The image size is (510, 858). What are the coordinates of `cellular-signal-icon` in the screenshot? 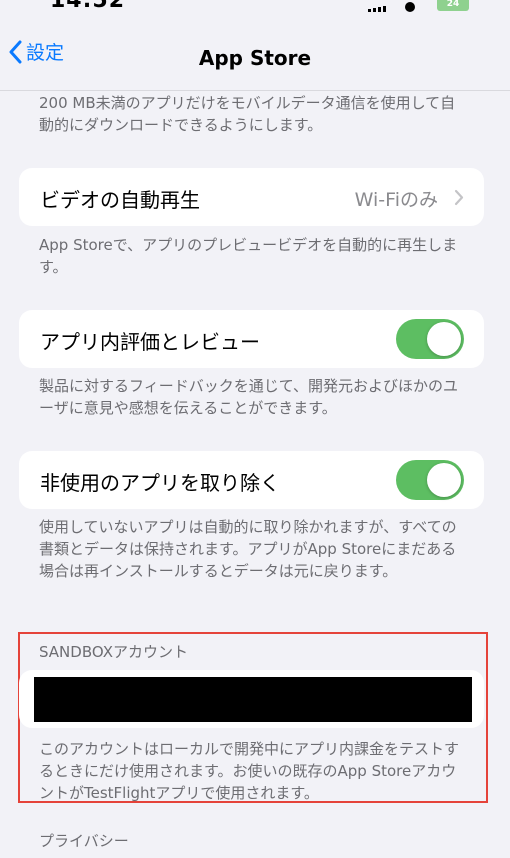 It's located at (377, 9).